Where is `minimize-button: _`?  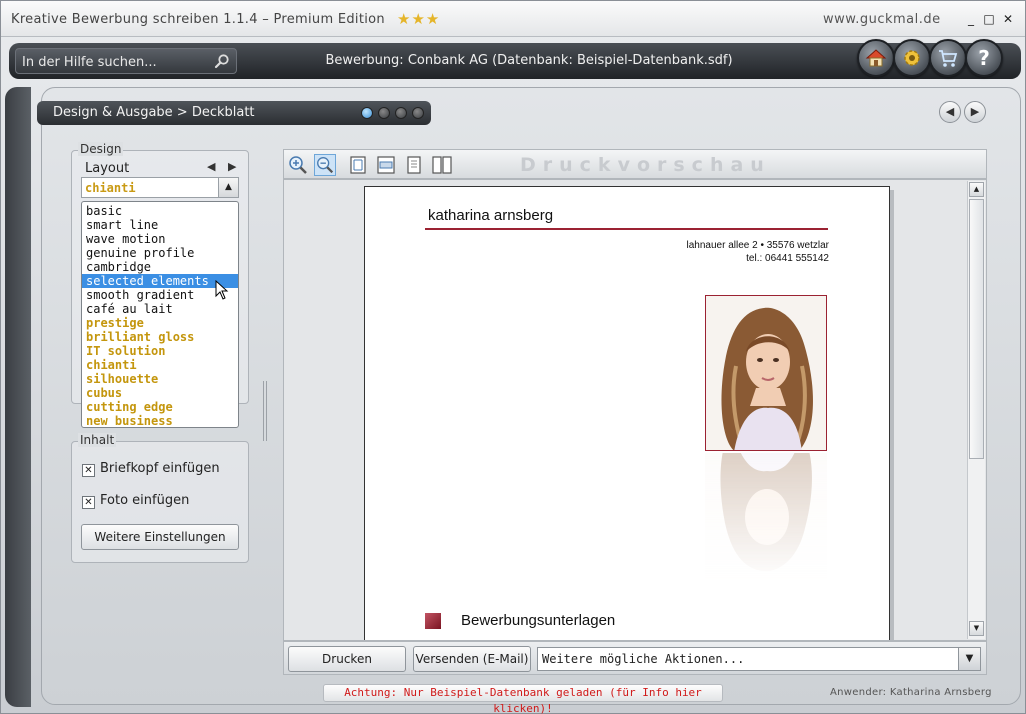 minimize-button: _ is located at coordinates (971, 19).